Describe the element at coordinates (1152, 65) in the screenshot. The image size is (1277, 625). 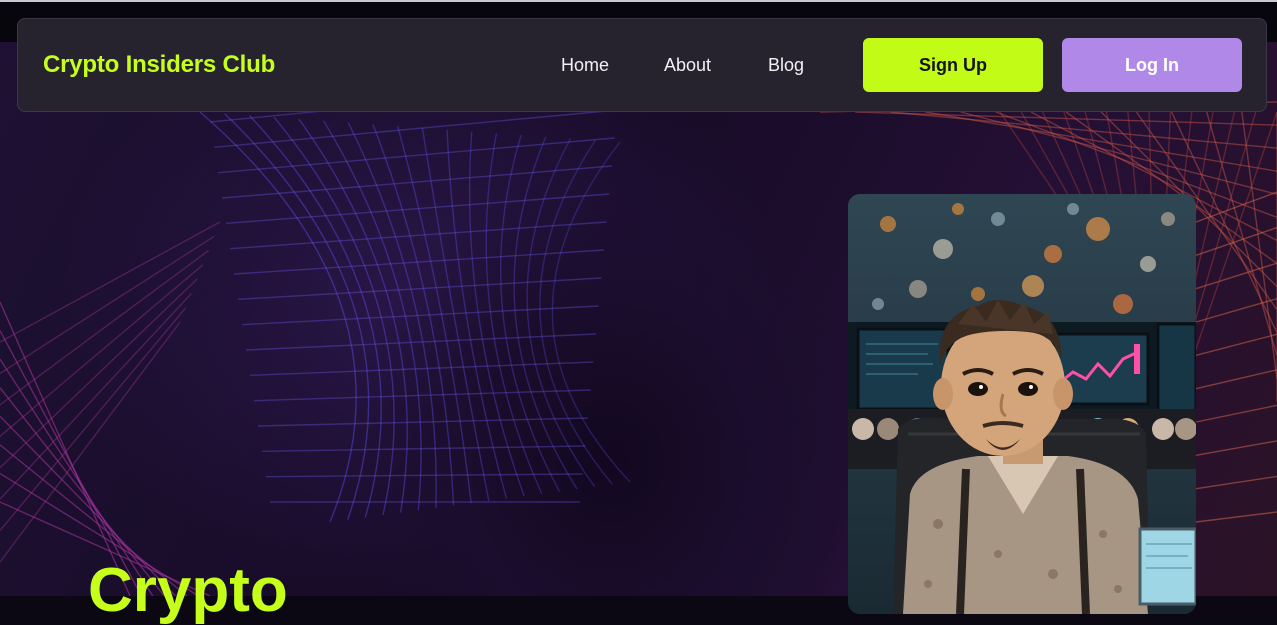
I see `log-in-button: Log In` at that location.